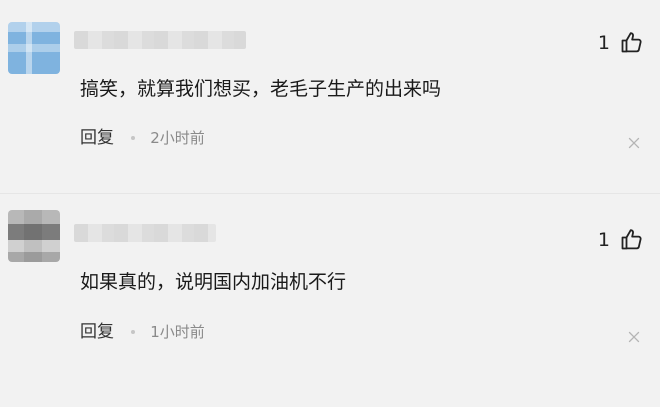 Image resolution: width=660 pixels, height=407 pixels. Describe the element at coordinates (213, 282) in the screenshot. I see `comment-text: 如果真的，说明国内加油机不行` at that location.